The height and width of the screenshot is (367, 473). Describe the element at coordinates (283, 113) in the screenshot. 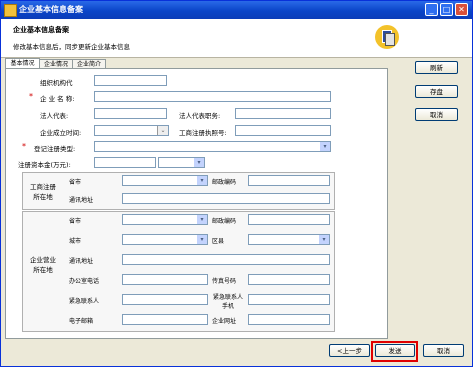

I see `legal-title-input` at that location.